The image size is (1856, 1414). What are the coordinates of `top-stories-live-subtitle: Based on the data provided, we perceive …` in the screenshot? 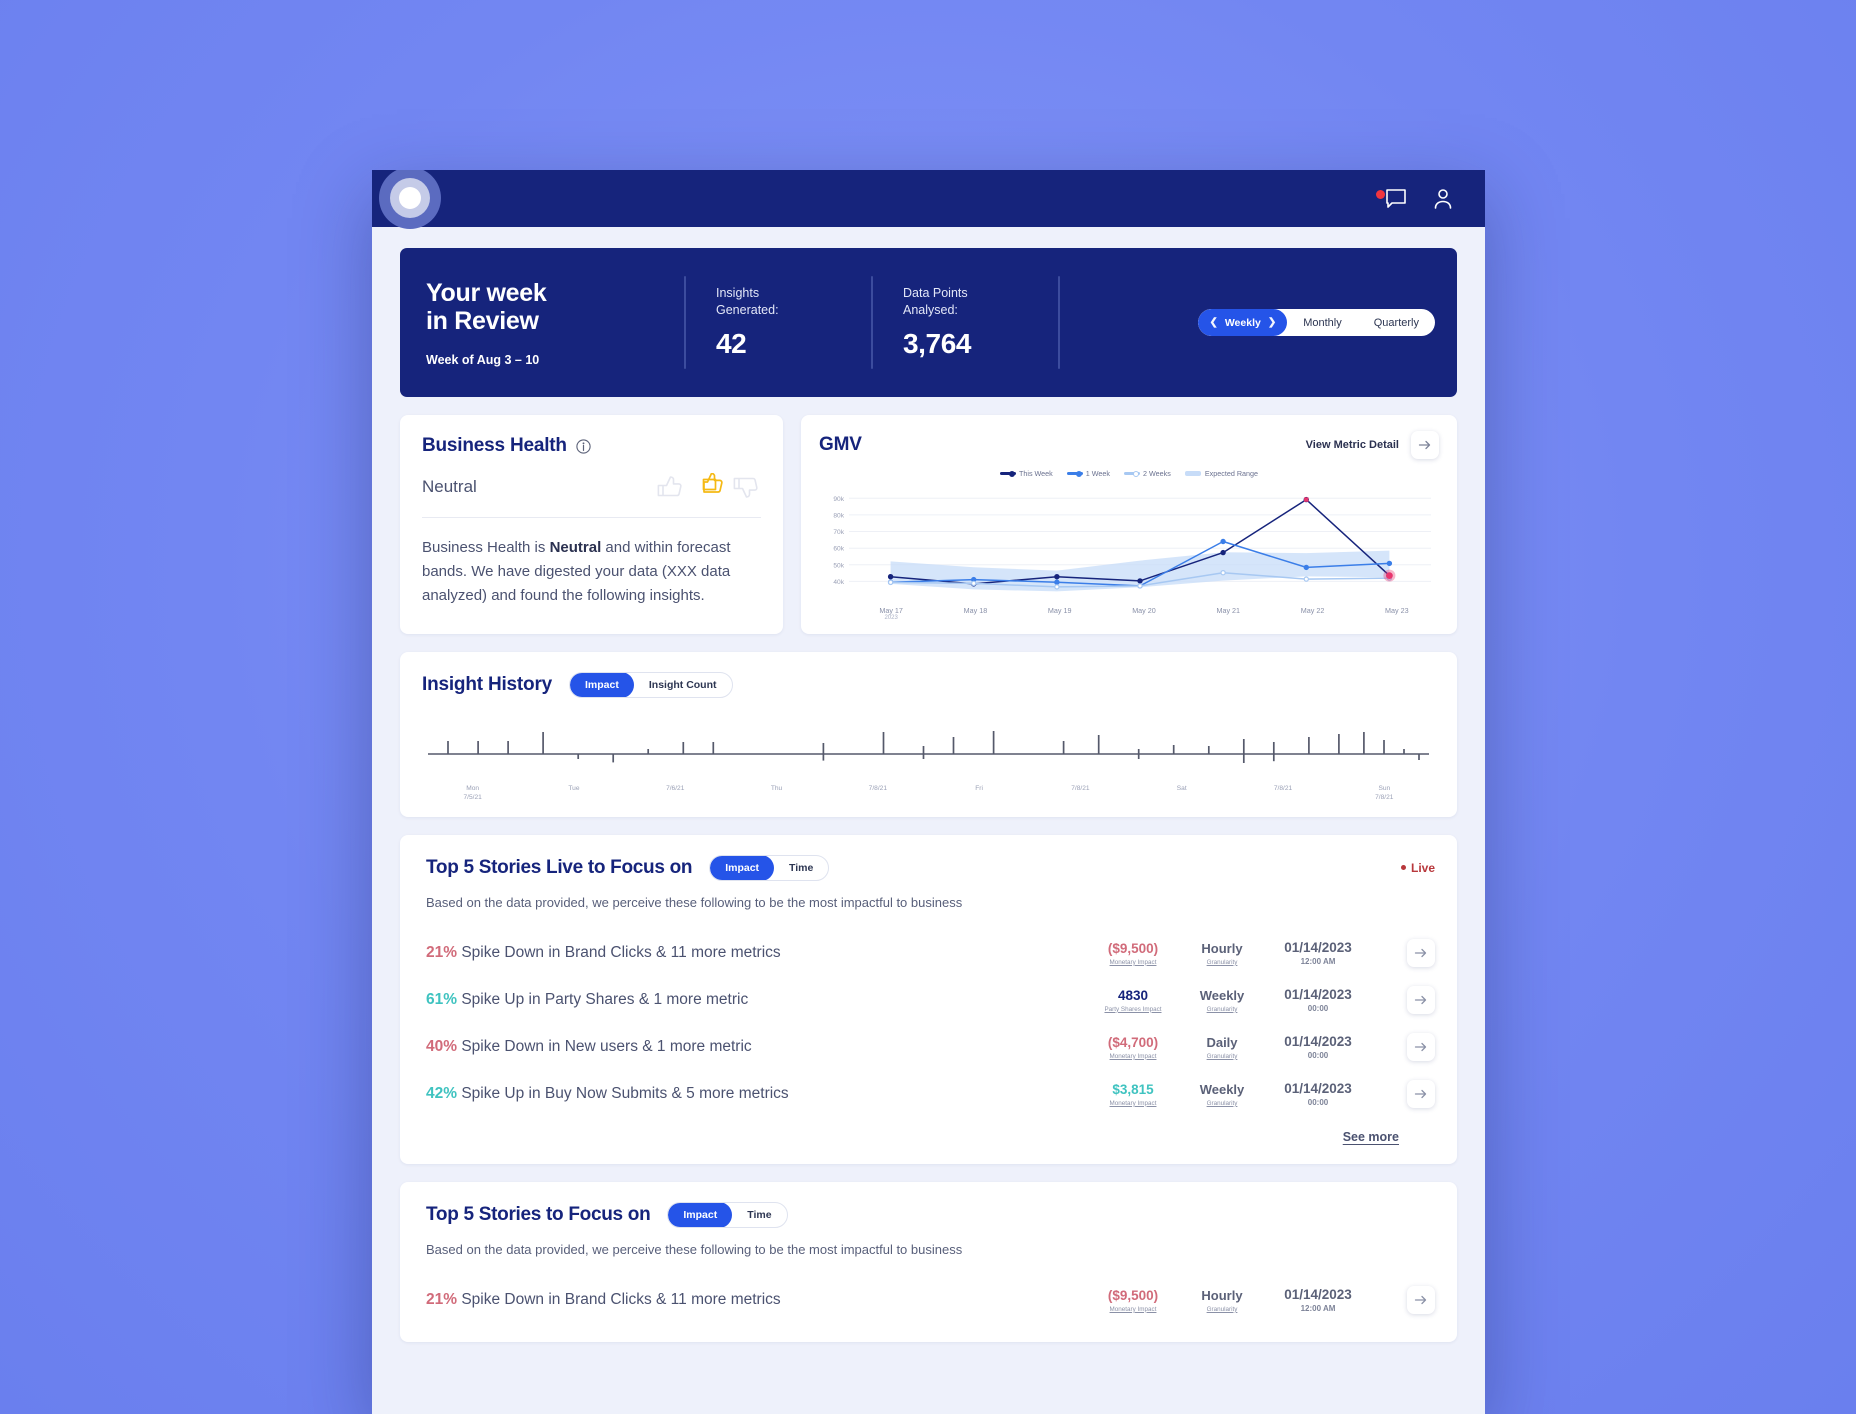 It's located at (694, 902).